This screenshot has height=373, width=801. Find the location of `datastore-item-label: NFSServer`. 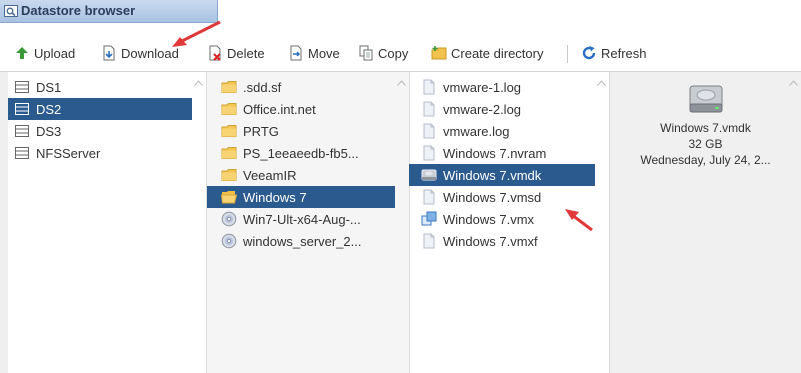

datastore-item-label: NFSServer is located at coordinates (68, 153).